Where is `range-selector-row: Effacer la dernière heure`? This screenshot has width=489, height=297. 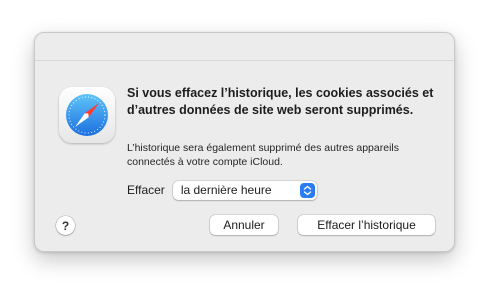 range-selector-row: Effacer la dernière heure is located at coordinates (222, 190).